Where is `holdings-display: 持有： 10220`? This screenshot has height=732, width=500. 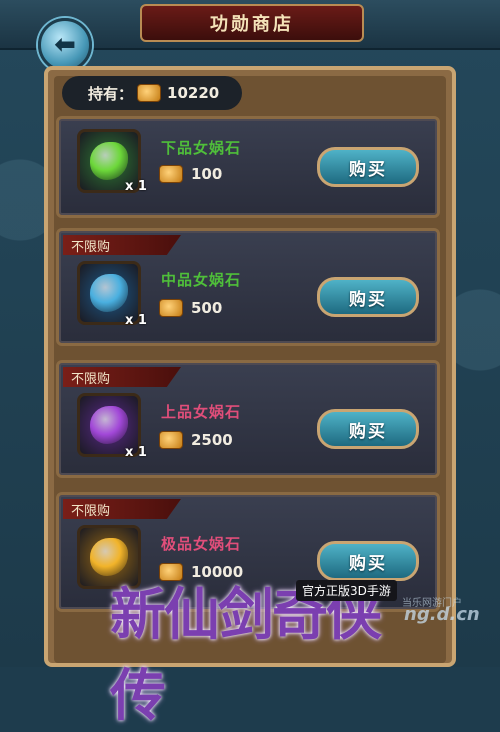 holdings-display: 持有： 10220 is located at coordinates (152, 93).